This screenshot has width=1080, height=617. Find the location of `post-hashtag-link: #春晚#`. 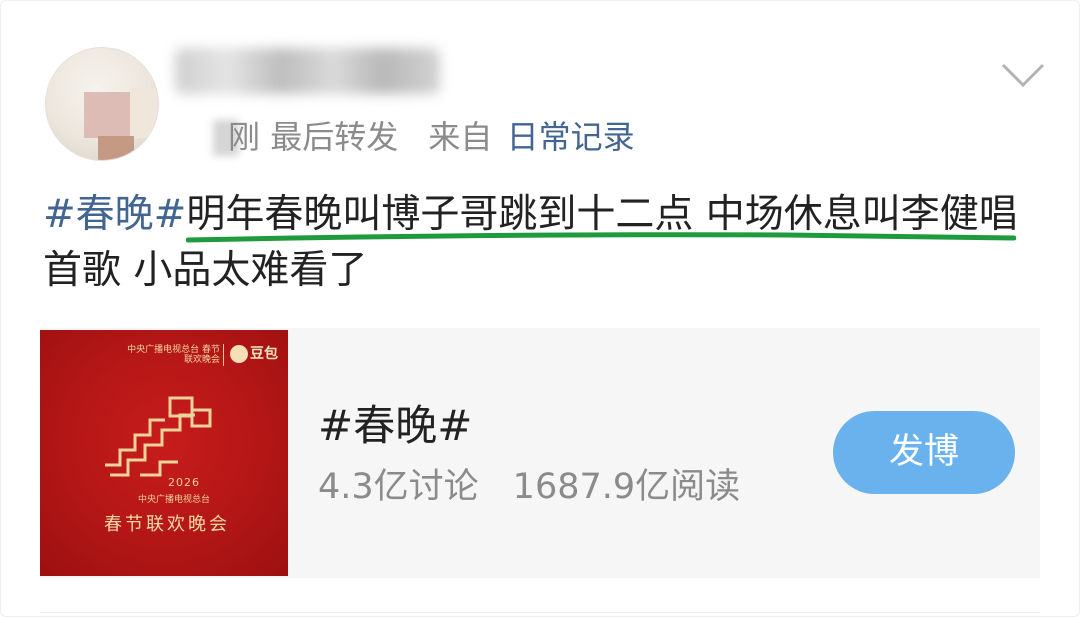

post-hashtag-link: #春晚# is located at coordinates (114, 214).